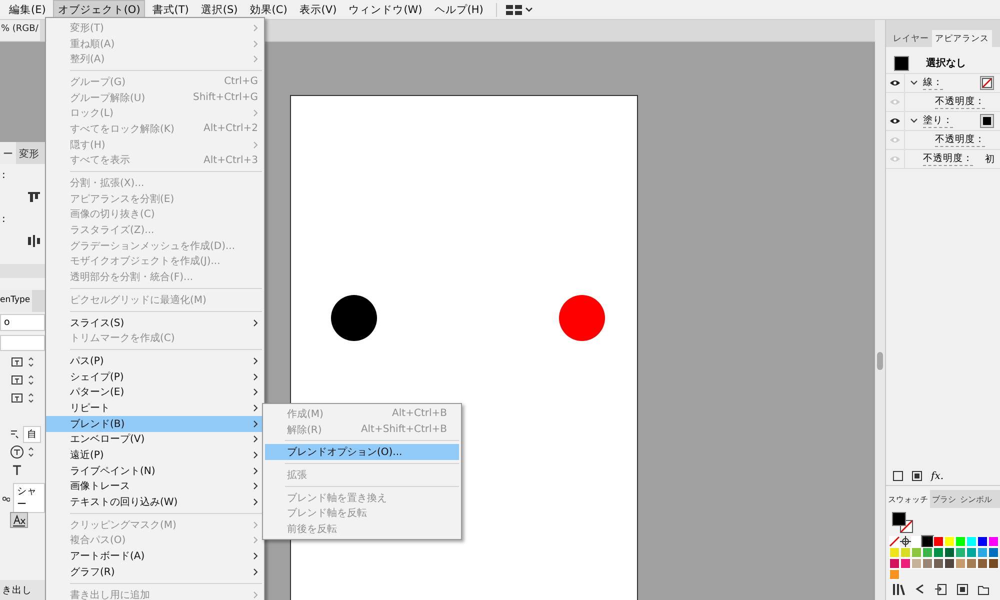  What do you see at coordinates (944, 499) in the screenshot?
I see `panel-tab: ブラシ` at bounding box center [944, 499].